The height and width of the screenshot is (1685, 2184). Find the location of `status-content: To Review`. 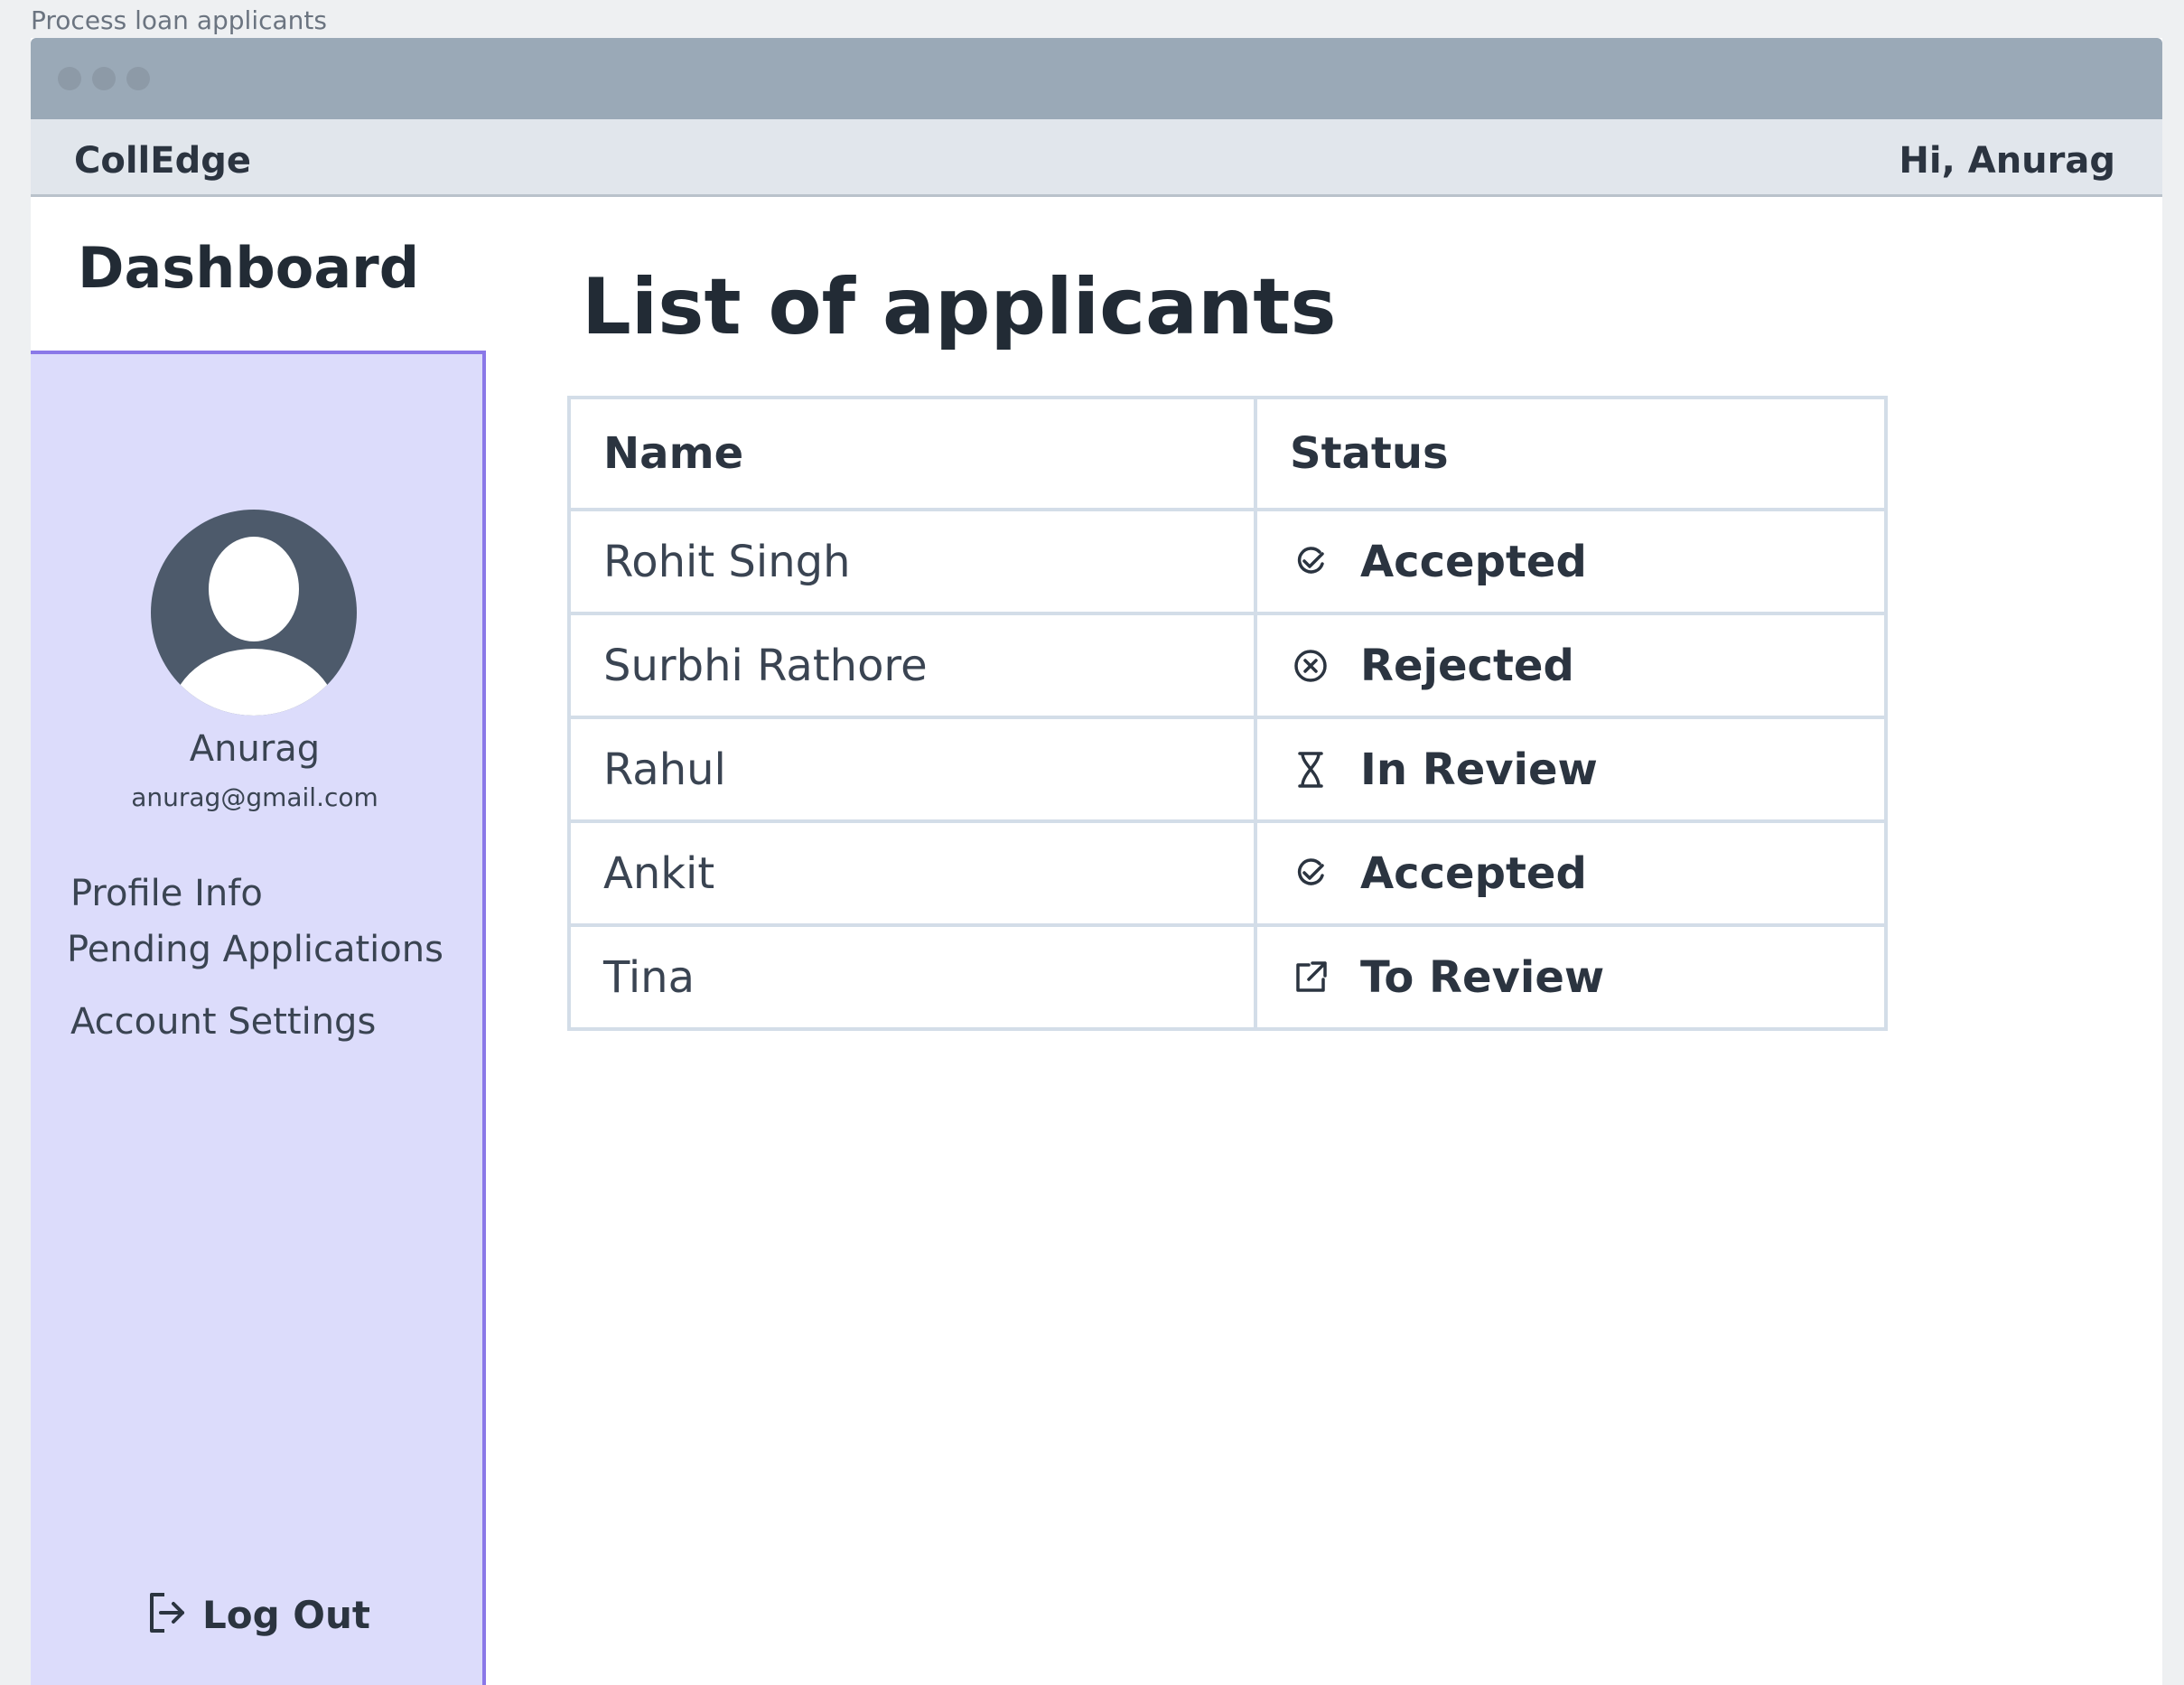

status-content: To Review is located at coordinates (1571, 977).